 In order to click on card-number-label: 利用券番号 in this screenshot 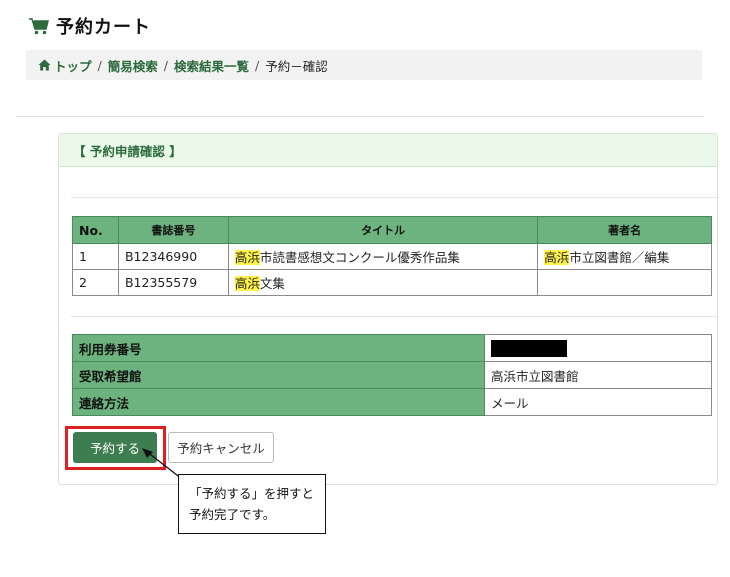, I will do `click(278, 348)`.